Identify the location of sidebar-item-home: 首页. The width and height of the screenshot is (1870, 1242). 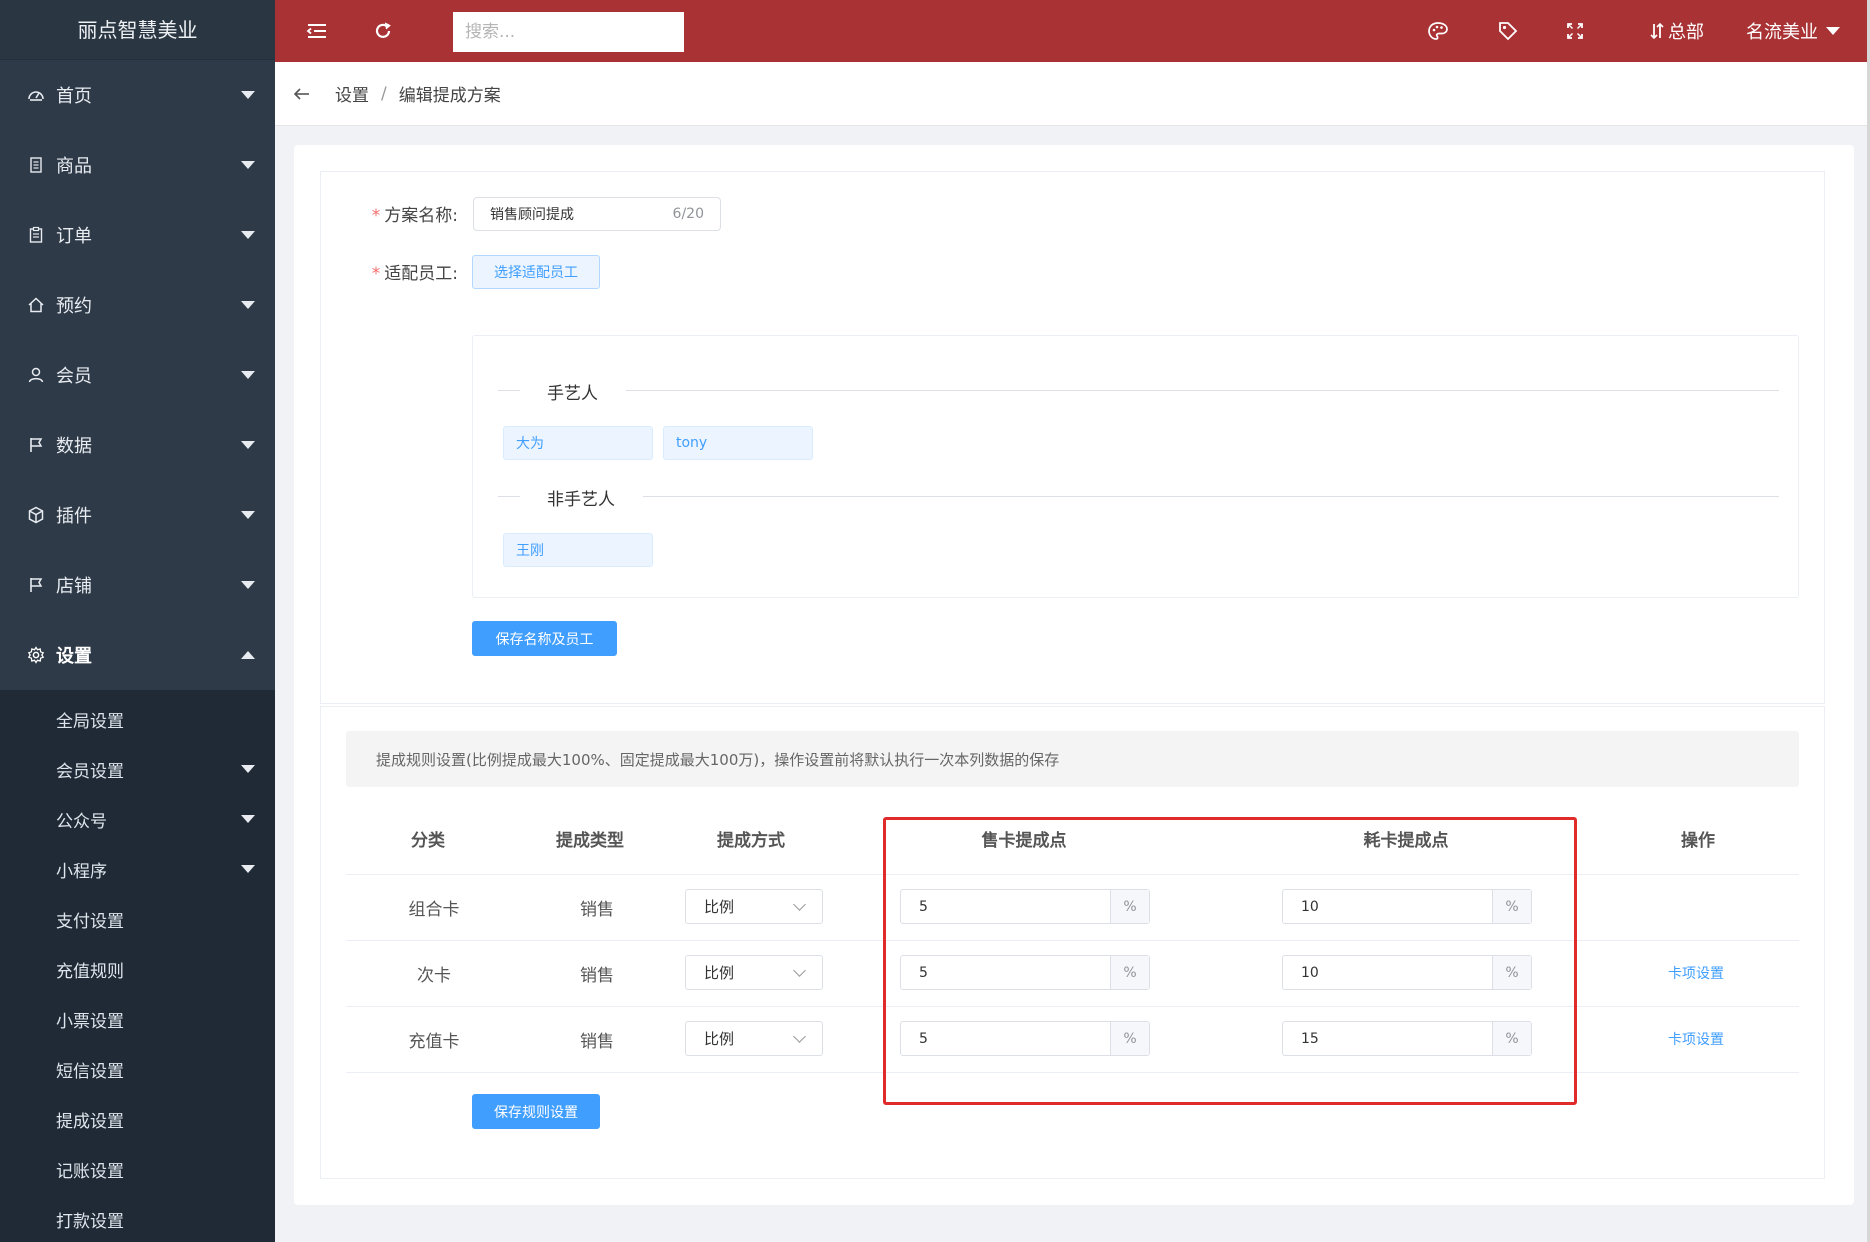
(137, 95).